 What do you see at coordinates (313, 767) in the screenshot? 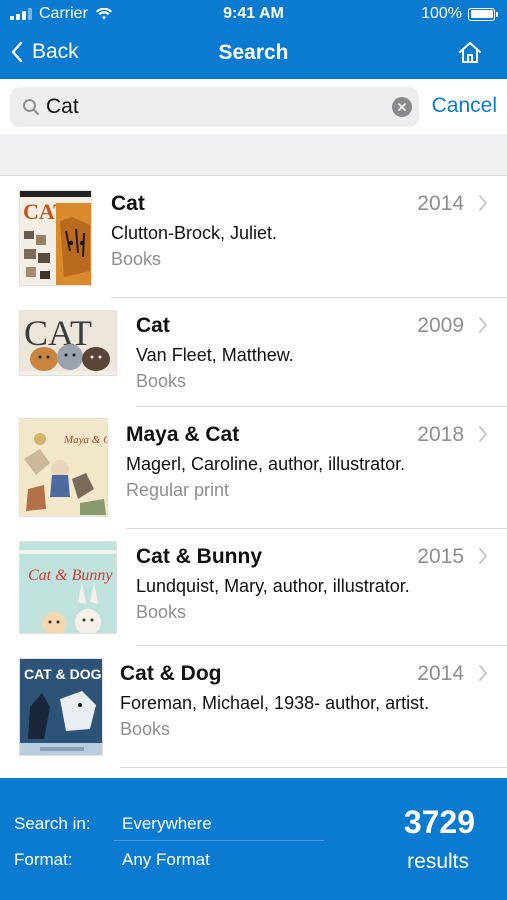
I see `row-divider` at bounding box center [313, 767].